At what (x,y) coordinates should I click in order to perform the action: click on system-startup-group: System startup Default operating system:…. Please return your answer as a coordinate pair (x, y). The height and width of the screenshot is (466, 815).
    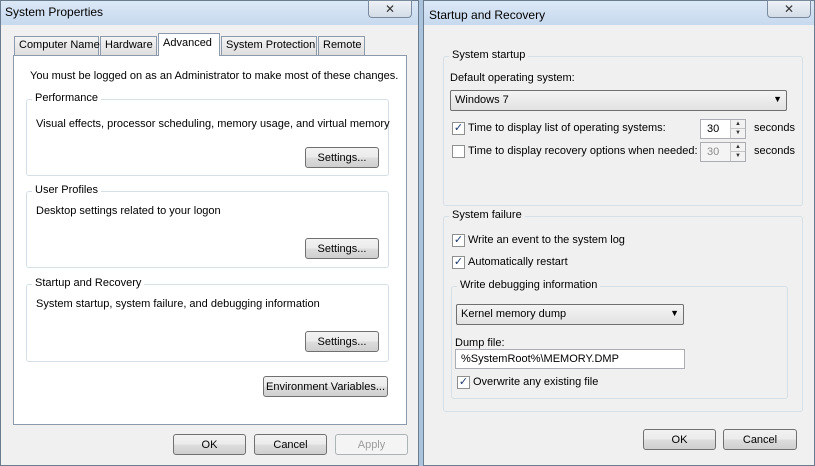
    Looking at the image, I should click on (623, 127).